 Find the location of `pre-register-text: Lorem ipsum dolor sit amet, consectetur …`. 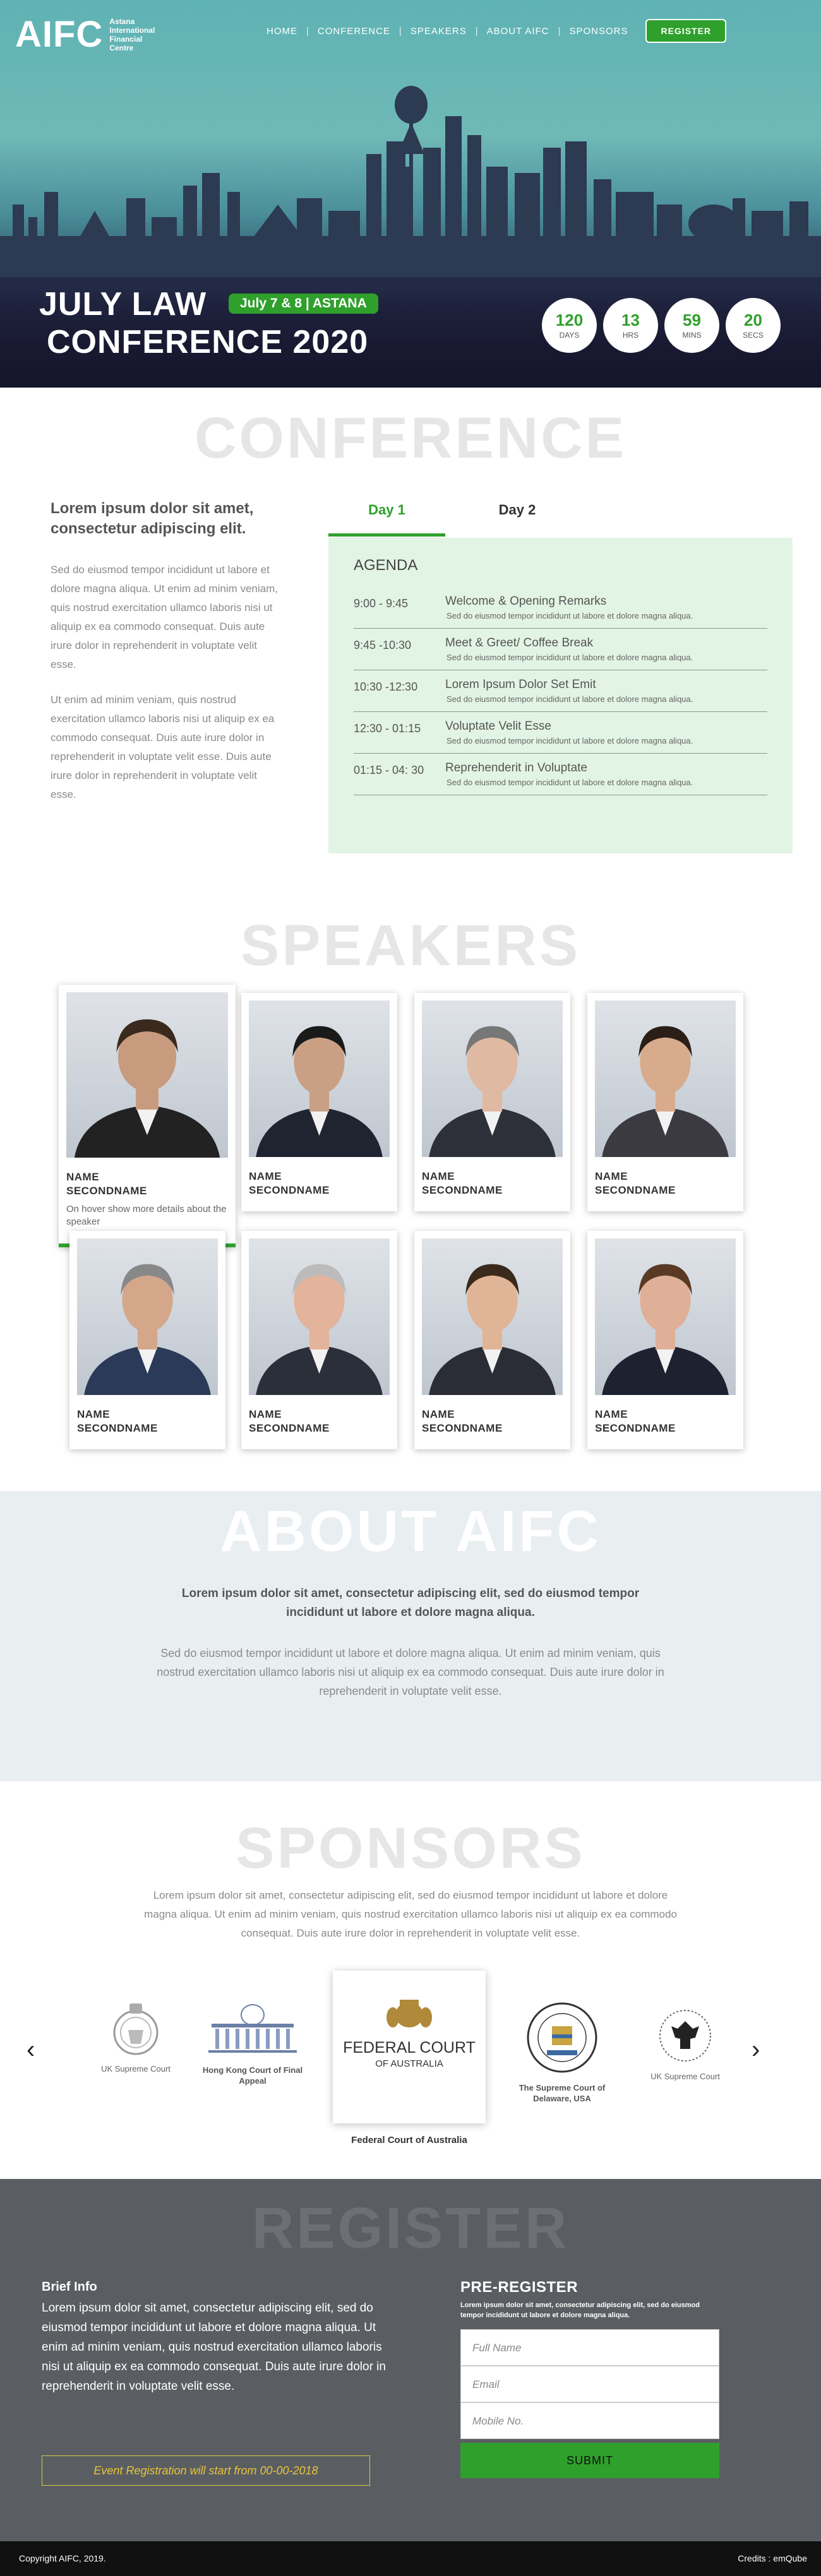

pre-register-text: Lorem ipsum dolor sit amet, consectetur … is located at coordinates (580, 2310).